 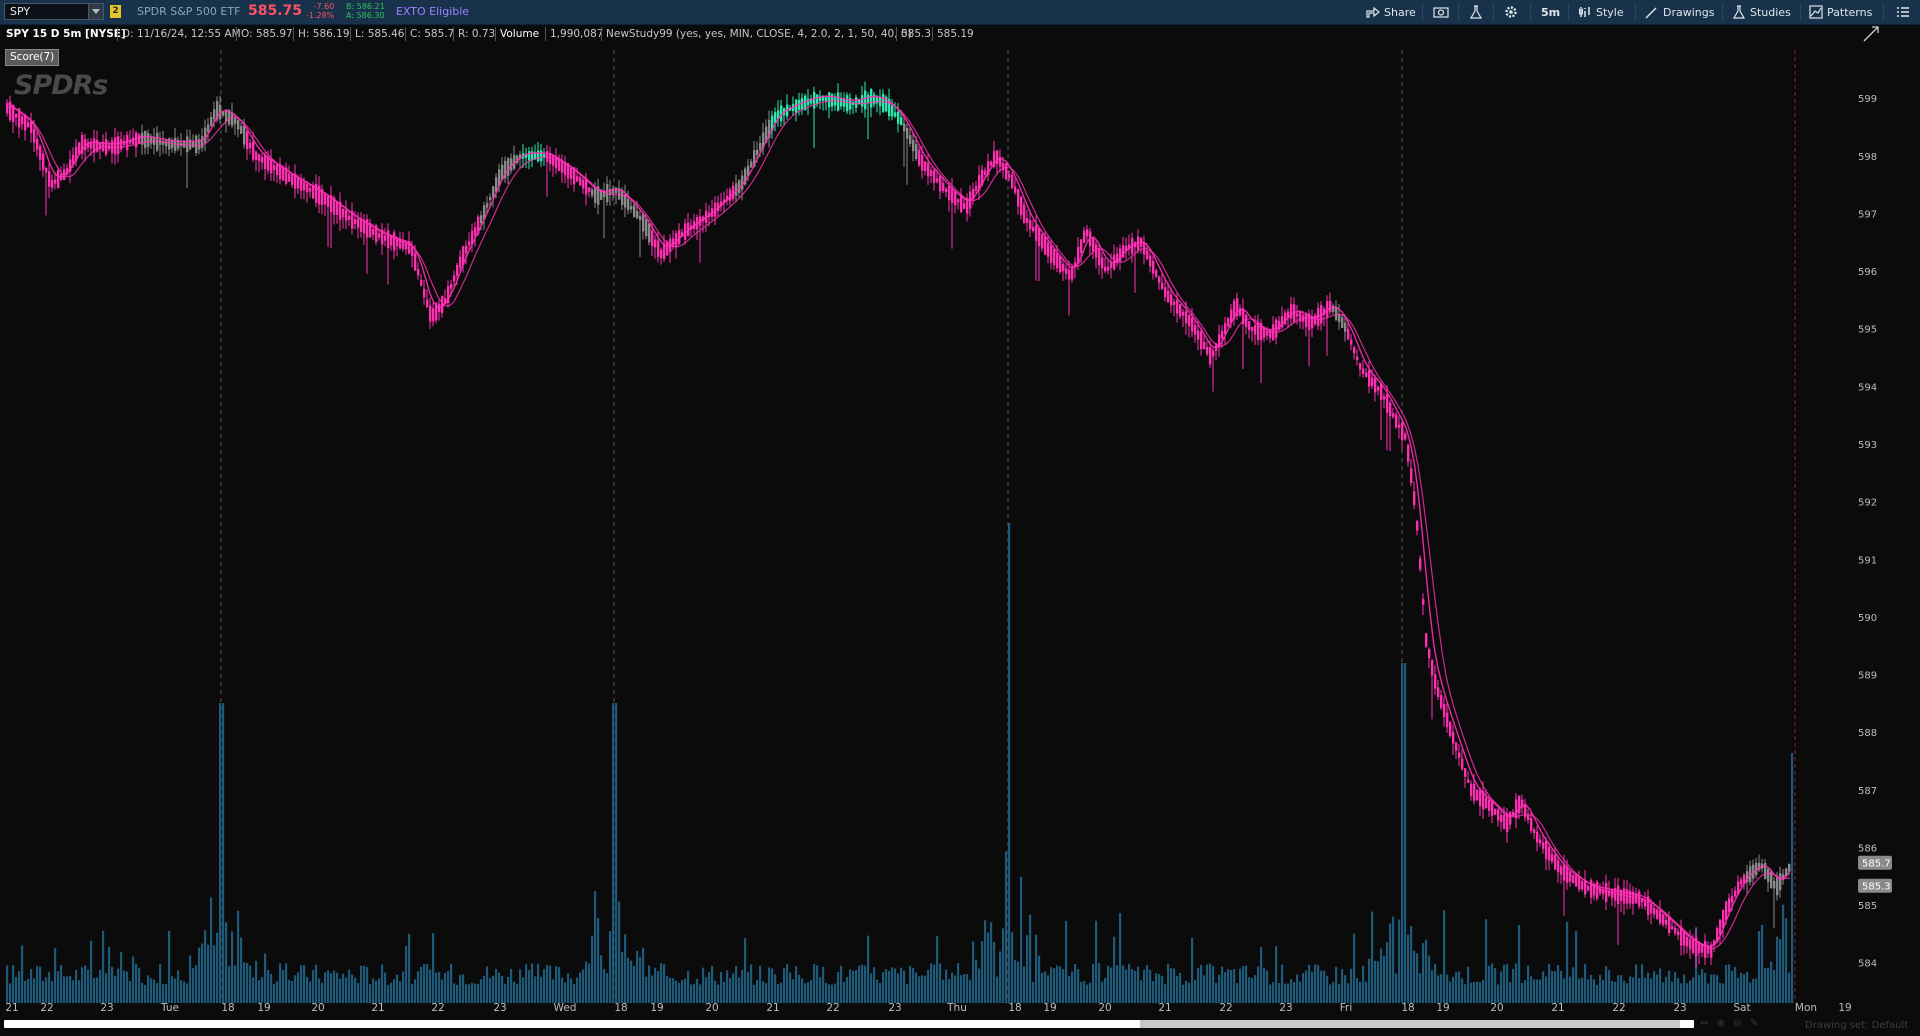 What do you see at coordinates (1754, 1023) in the screenshot?
I see `drawing-pencil-icon: ✎` at bounding box center [1754, 1023].